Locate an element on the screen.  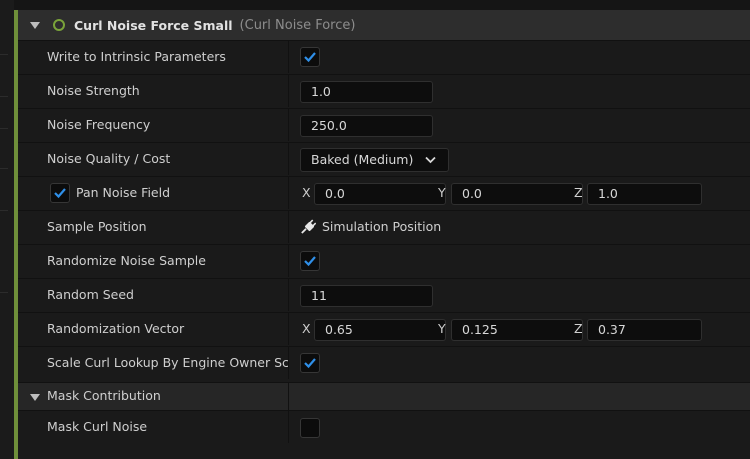
noise-quality-dropdown: Baked (Medium) is located at coordinates (374, 160).